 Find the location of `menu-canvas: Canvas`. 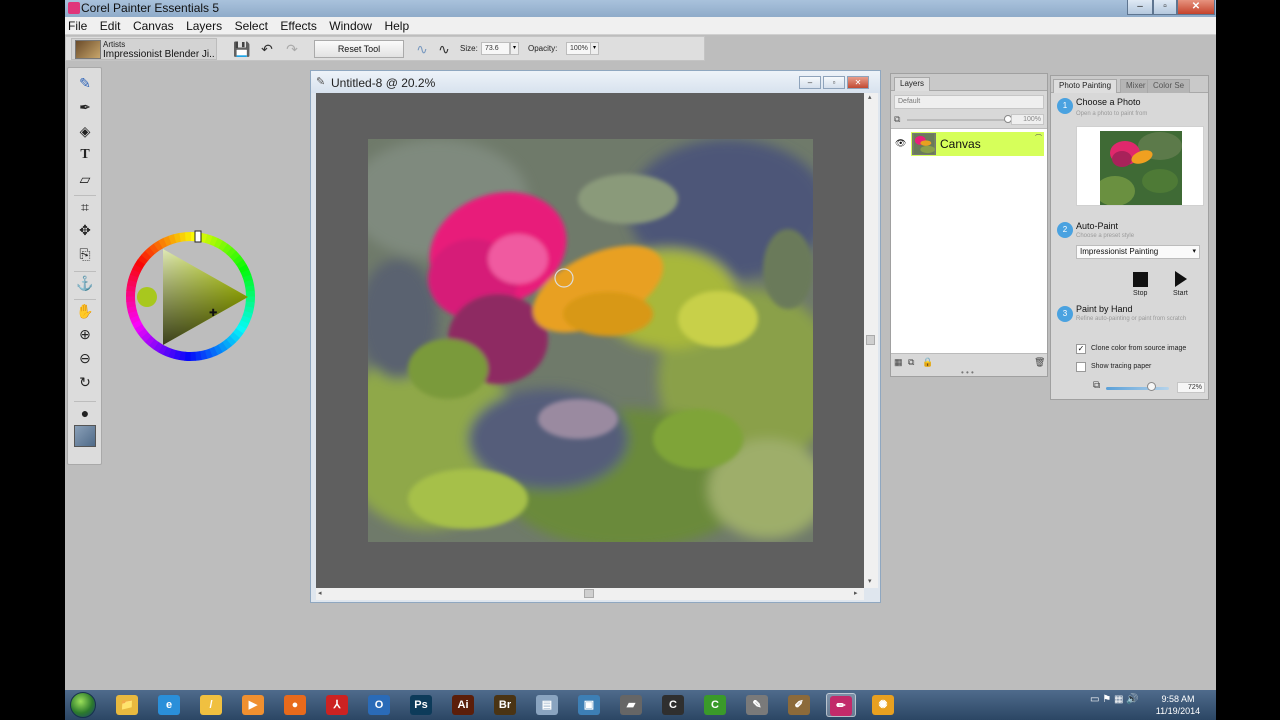

menu-canvas: Canvas is located at coordinates (153, 25).